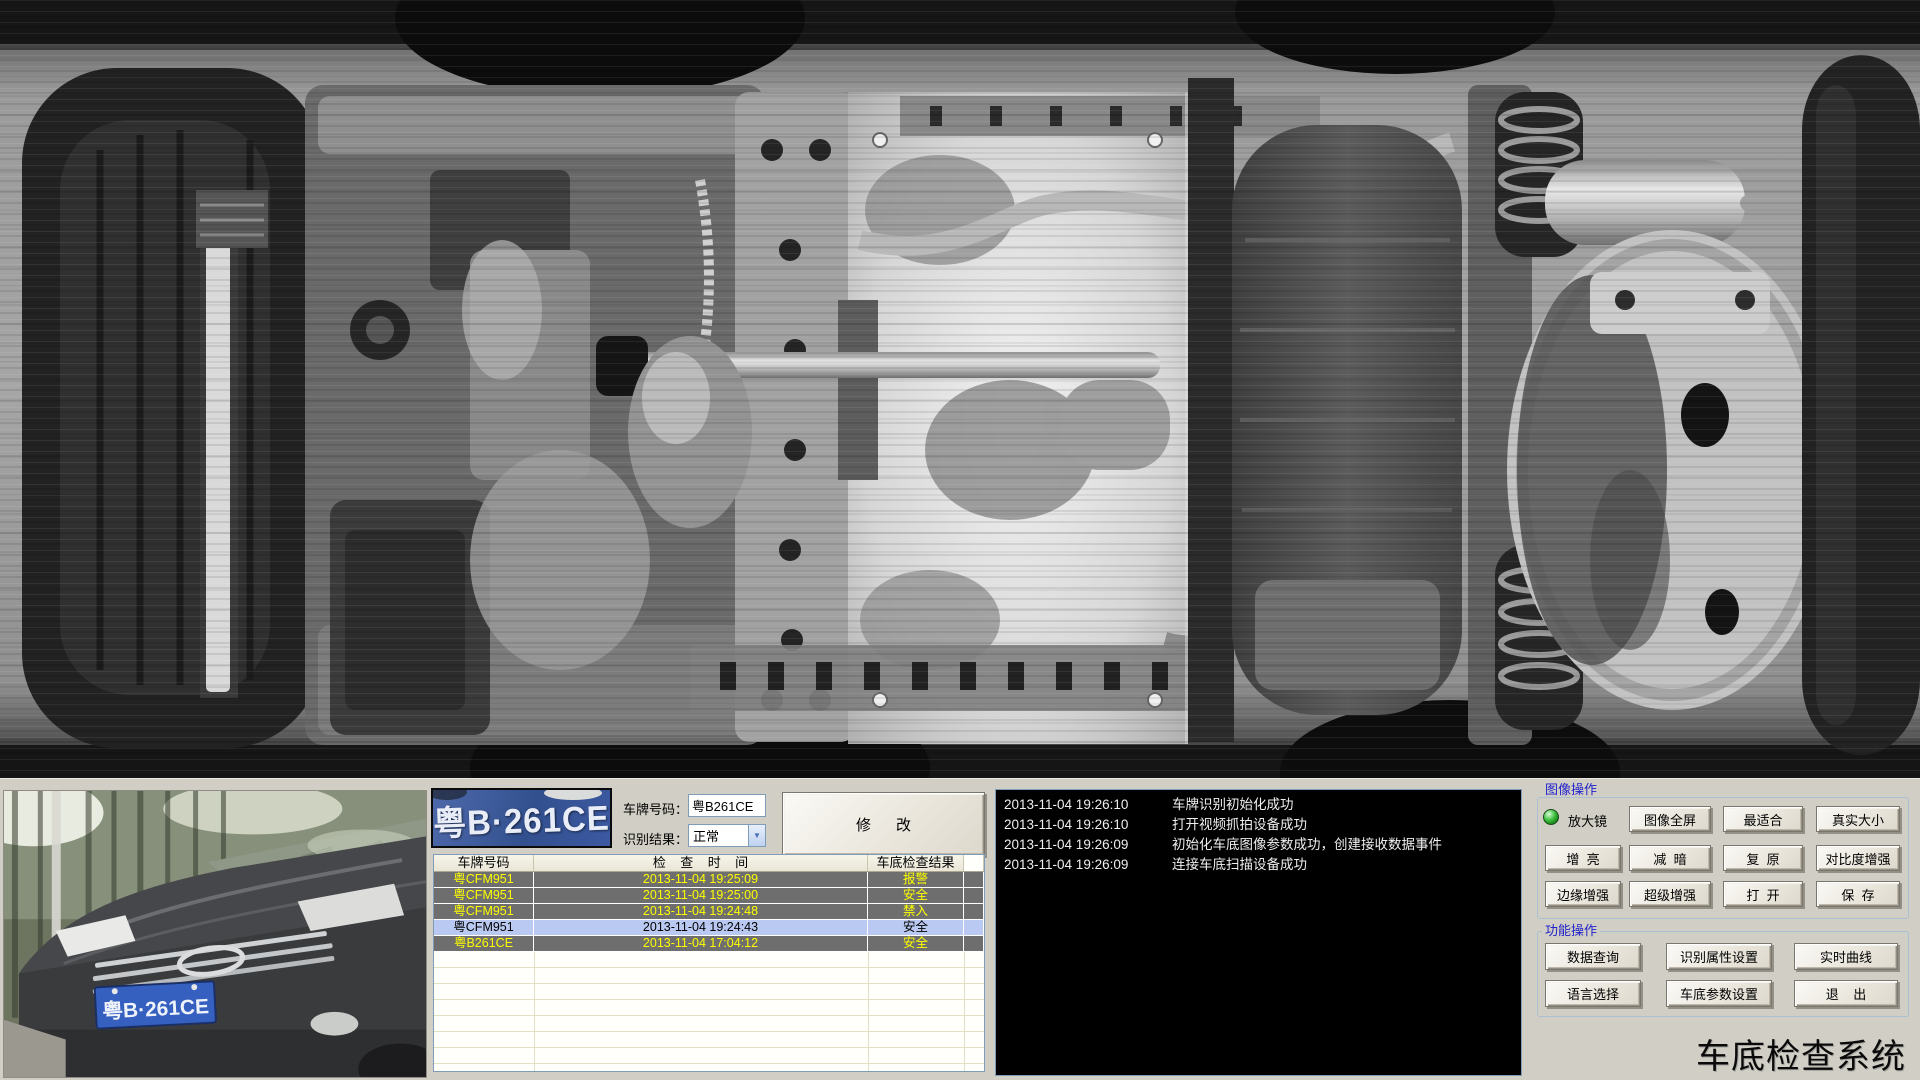 The height and width of the screenshot is (1080, 1920). I want to click on table-row-selected: 粤CFM951 2013-11-04 19:24:43 安全, so click(709, 928).